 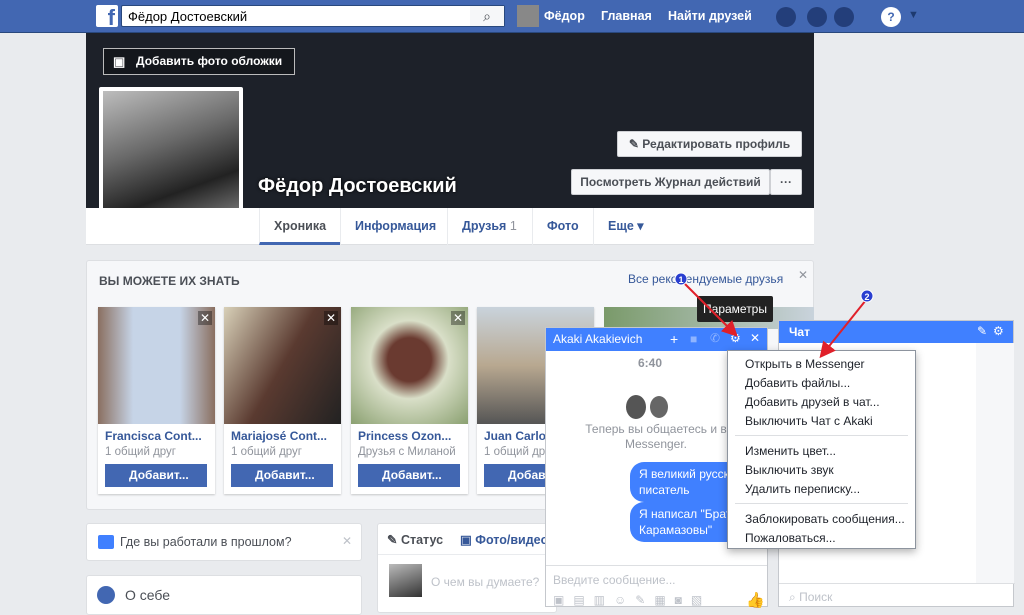 What do you see at coordinates (866, 297) in the screenshot?
I see `annotation-marker-2-label: 2` at bounding box center [866, 297].